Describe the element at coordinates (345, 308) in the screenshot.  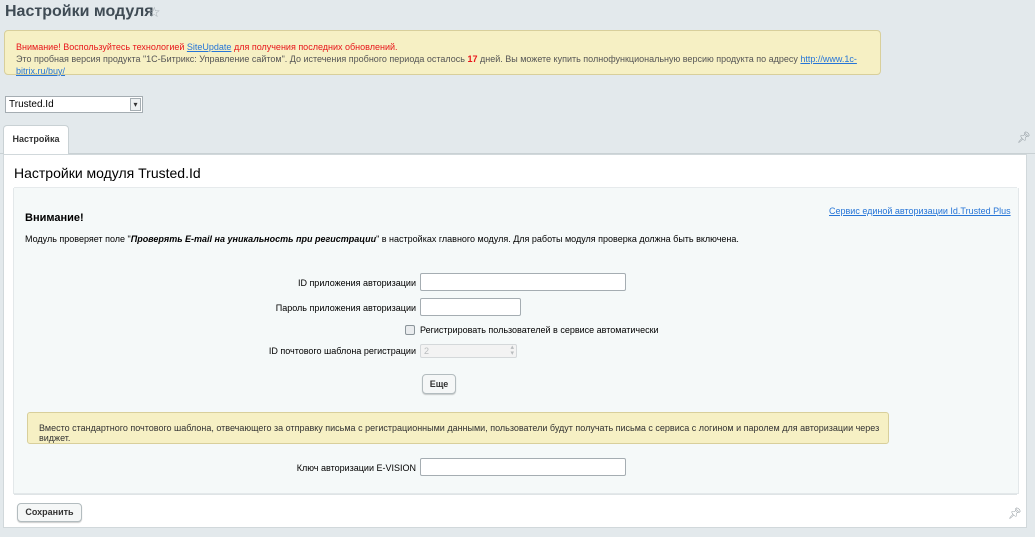
I see `app-password-label: Пароль приложения авторизации` at that location.